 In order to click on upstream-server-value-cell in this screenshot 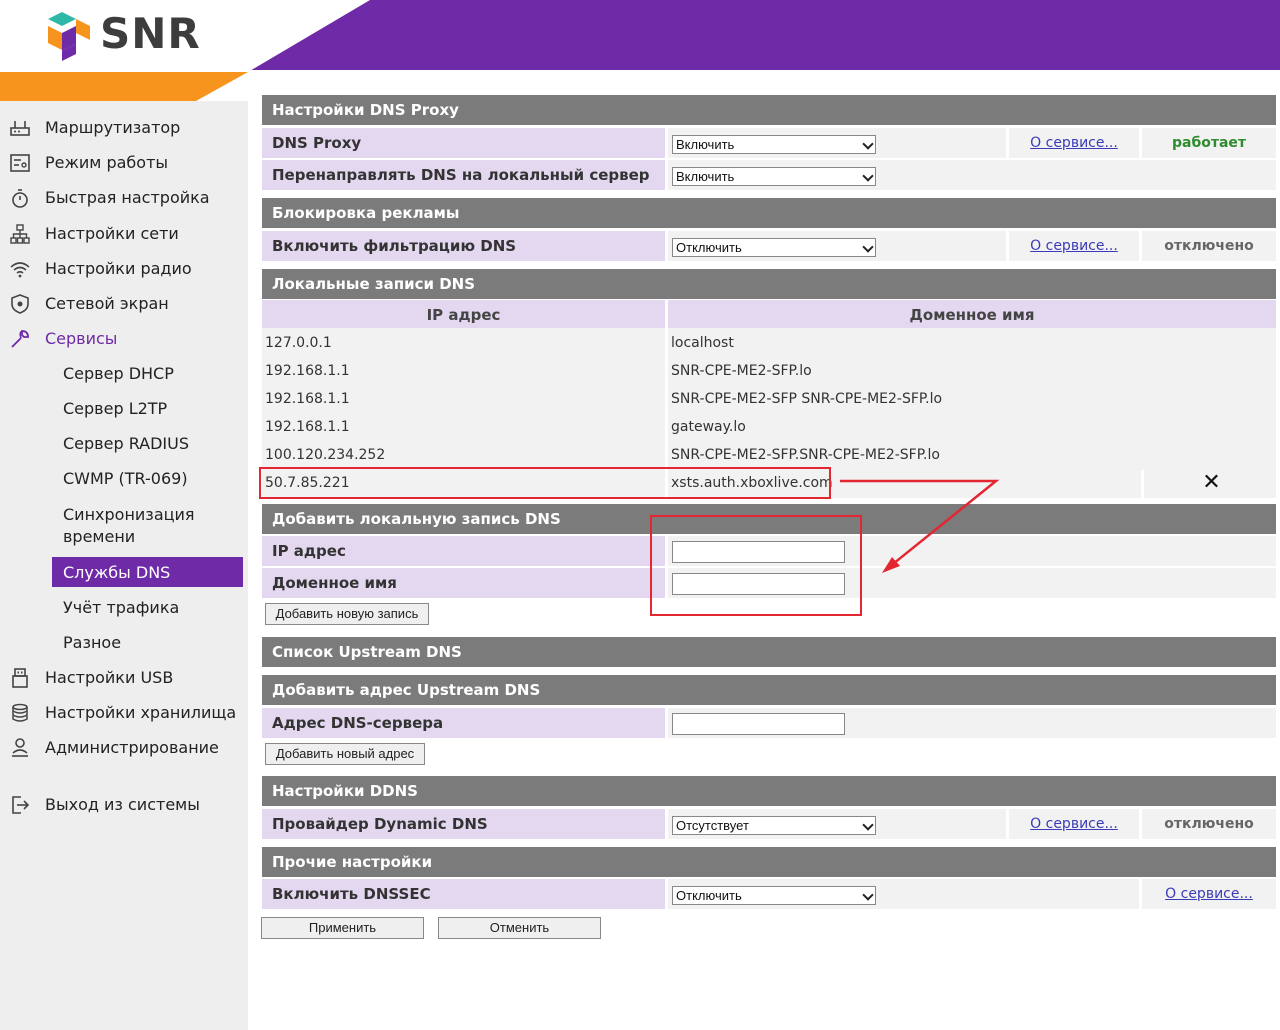, I will do `click(972, 723)`.